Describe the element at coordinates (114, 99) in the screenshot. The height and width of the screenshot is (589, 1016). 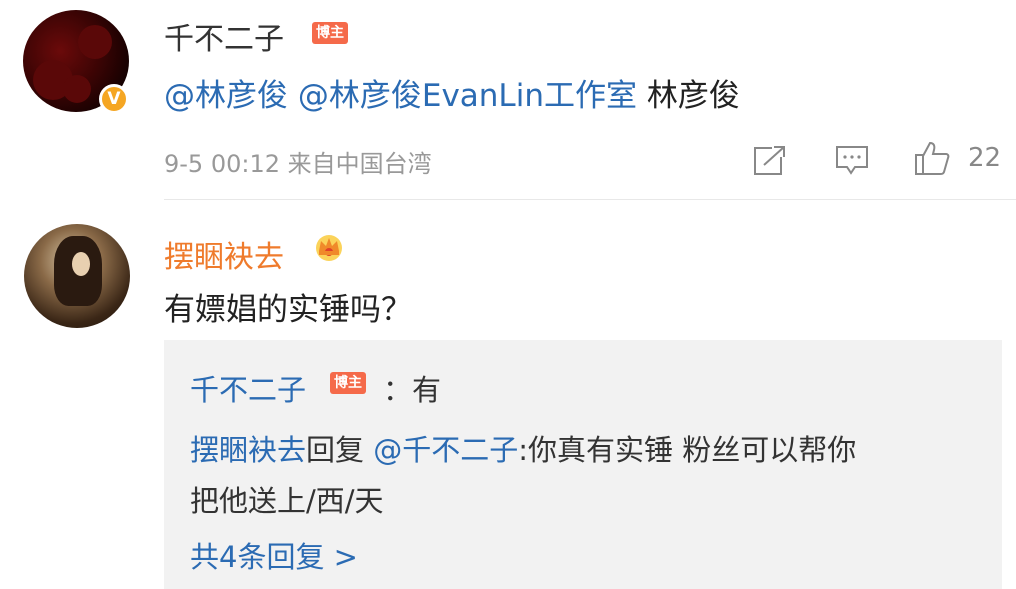
I see `verified-v-icon: V` at that location.